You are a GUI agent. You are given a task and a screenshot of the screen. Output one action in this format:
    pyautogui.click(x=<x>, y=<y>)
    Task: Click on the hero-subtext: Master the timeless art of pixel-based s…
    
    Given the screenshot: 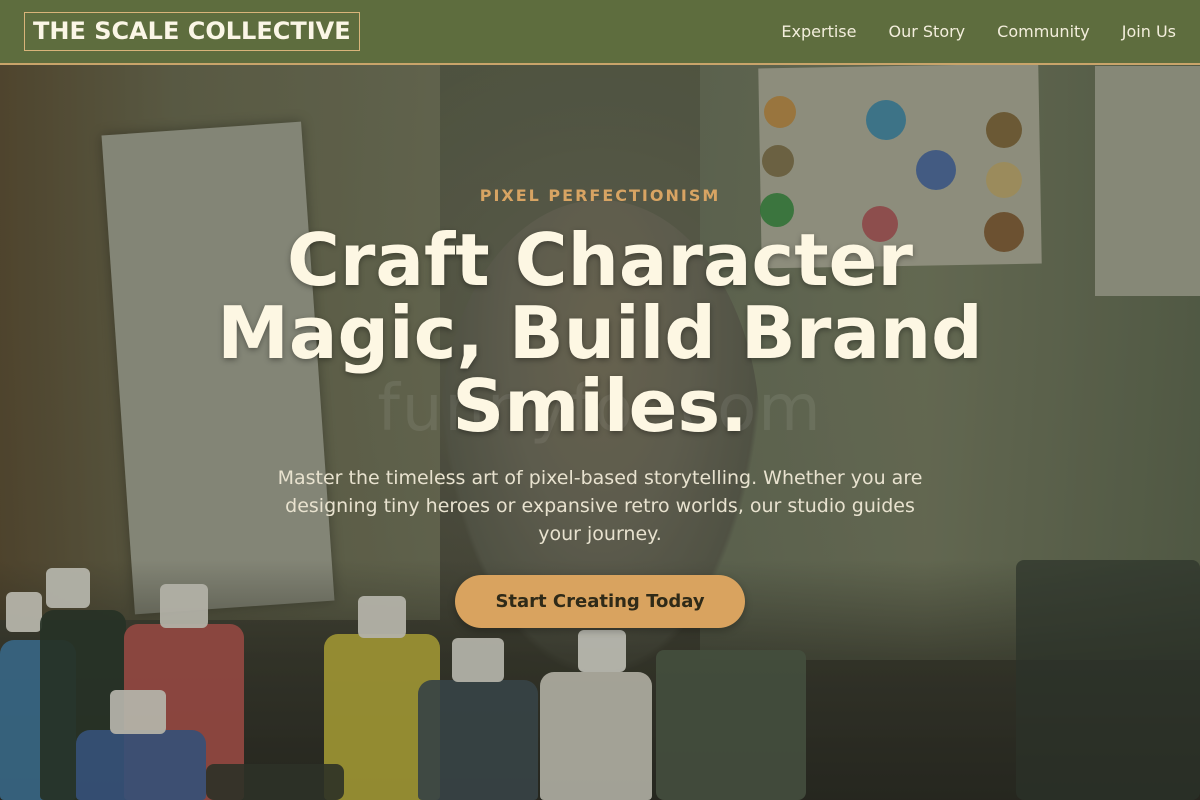 What is the action you would take?
    pyautogui.click(x=600, y=506)
    